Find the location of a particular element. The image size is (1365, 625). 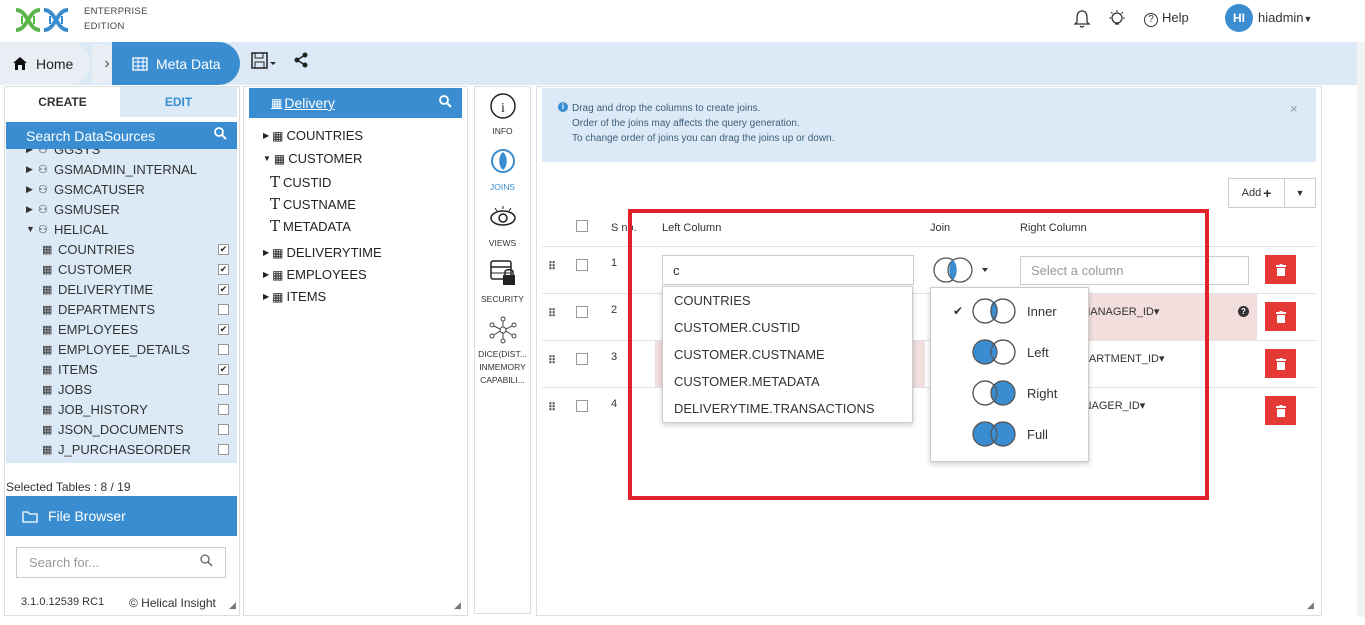

datasource-item-label: DEPARTMENTS is located at coordinates (107, 309).